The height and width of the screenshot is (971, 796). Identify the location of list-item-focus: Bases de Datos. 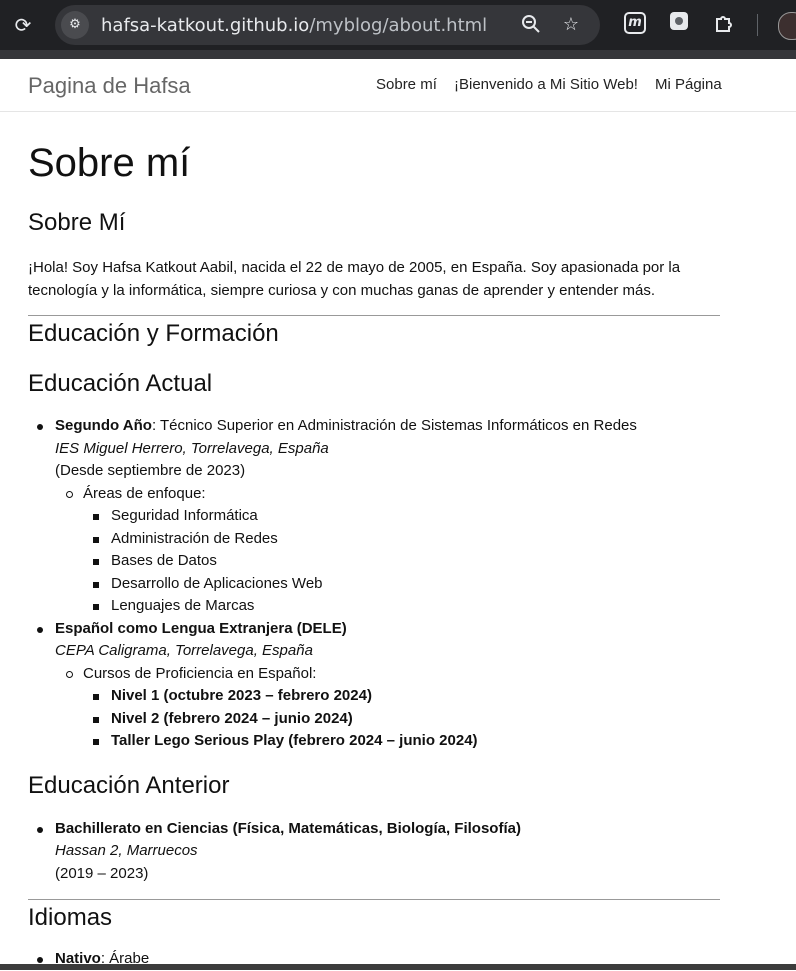
(155, 561).